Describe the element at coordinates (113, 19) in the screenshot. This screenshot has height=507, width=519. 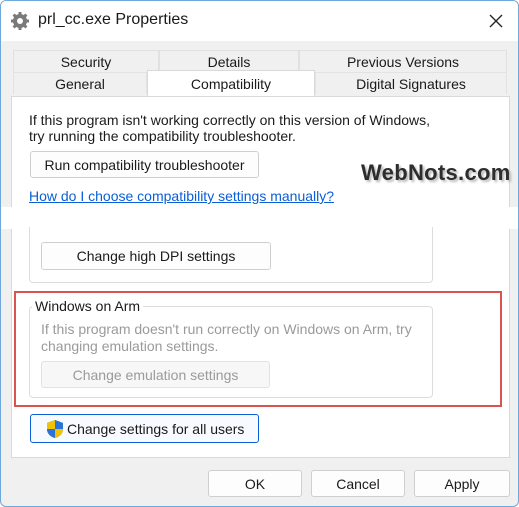
I see `window-title: prl_cc.exe Properties` at that location.